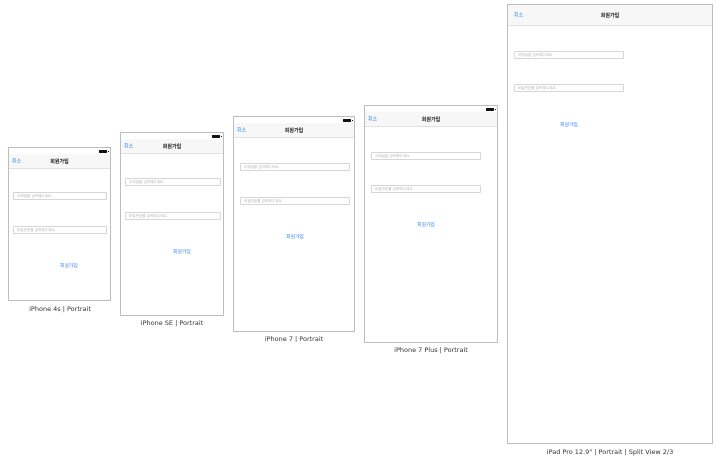 This screenshot has width=720, height=458. What do you see at coordinates (172, 224) in the screenshot?
I see `device-iphone-se: 취소 회원가입 이메일을 입력해주세요. 비밀번호를 입력해주세요. 회원가입` at bounding box center [172, 224].